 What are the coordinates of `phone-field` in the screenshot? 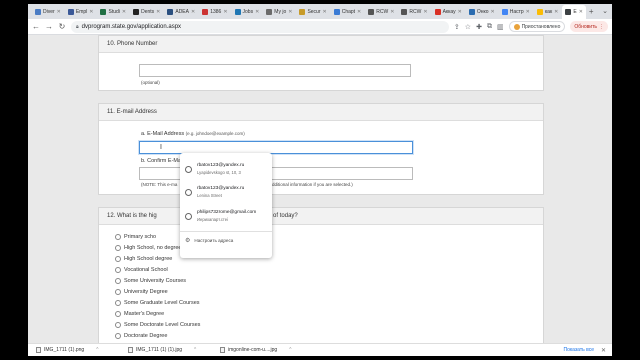 It's located at (275, 70).